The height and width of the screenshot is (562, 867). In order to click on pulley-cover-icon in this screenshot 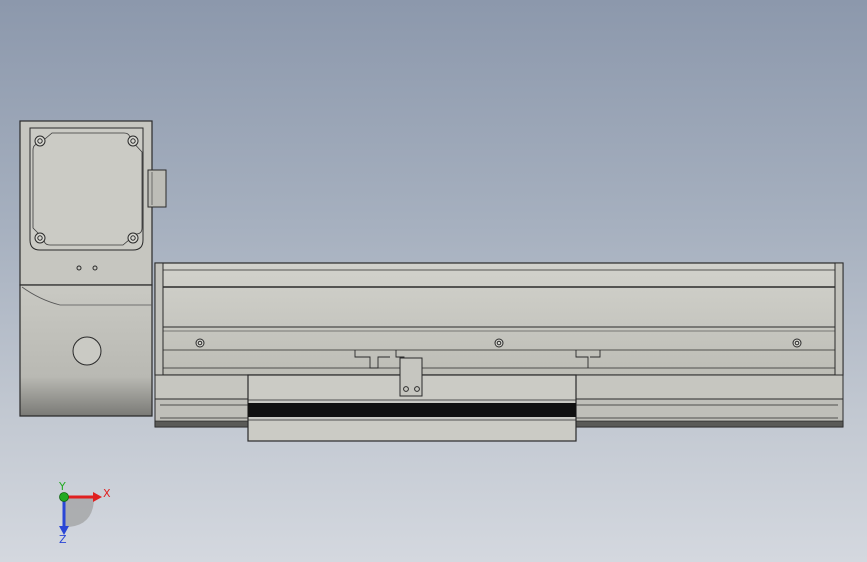, I will do `click(87, 351)`.